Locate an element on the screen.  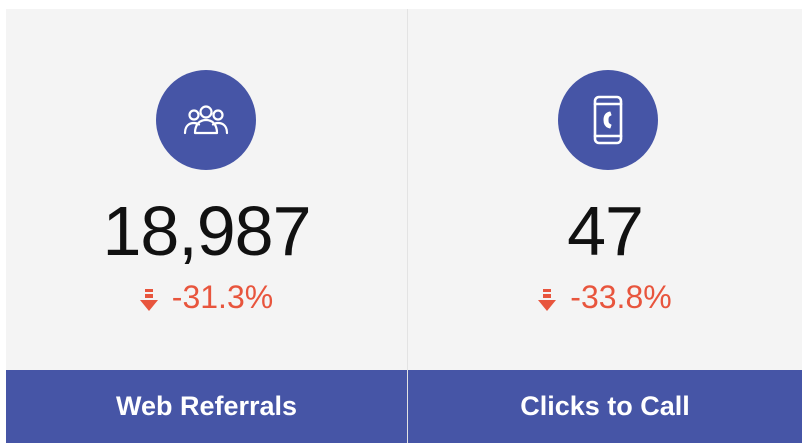
kpi-value: 47 is located at coordinates (605, 231).